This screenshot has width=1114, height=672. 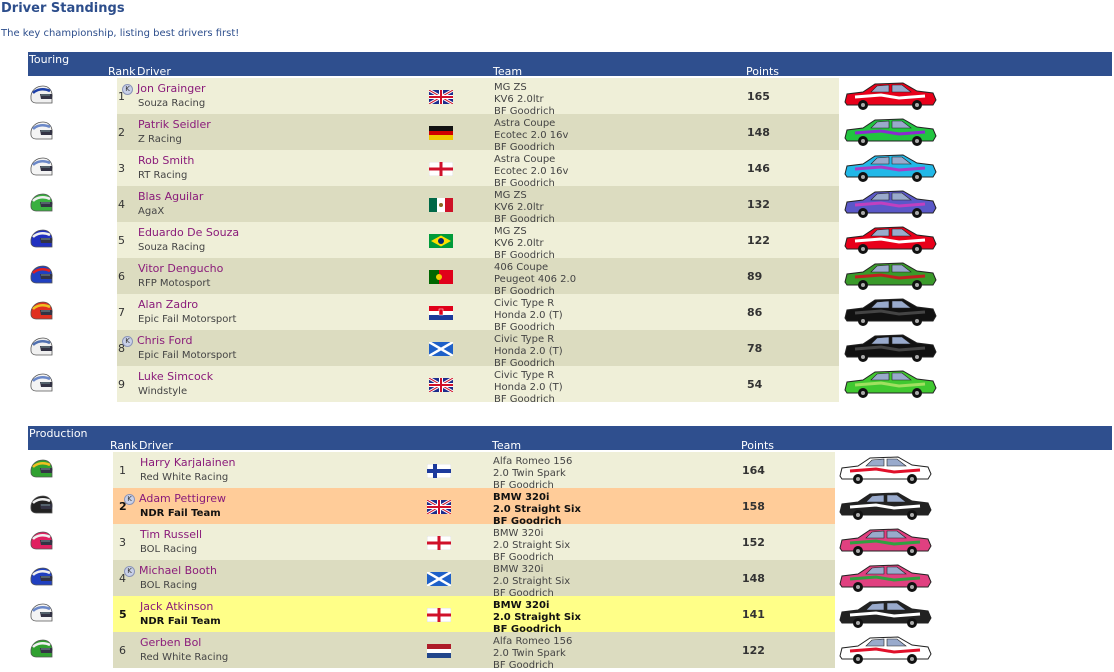 I want to click on points-value: 86, so click(x=755, y=312).